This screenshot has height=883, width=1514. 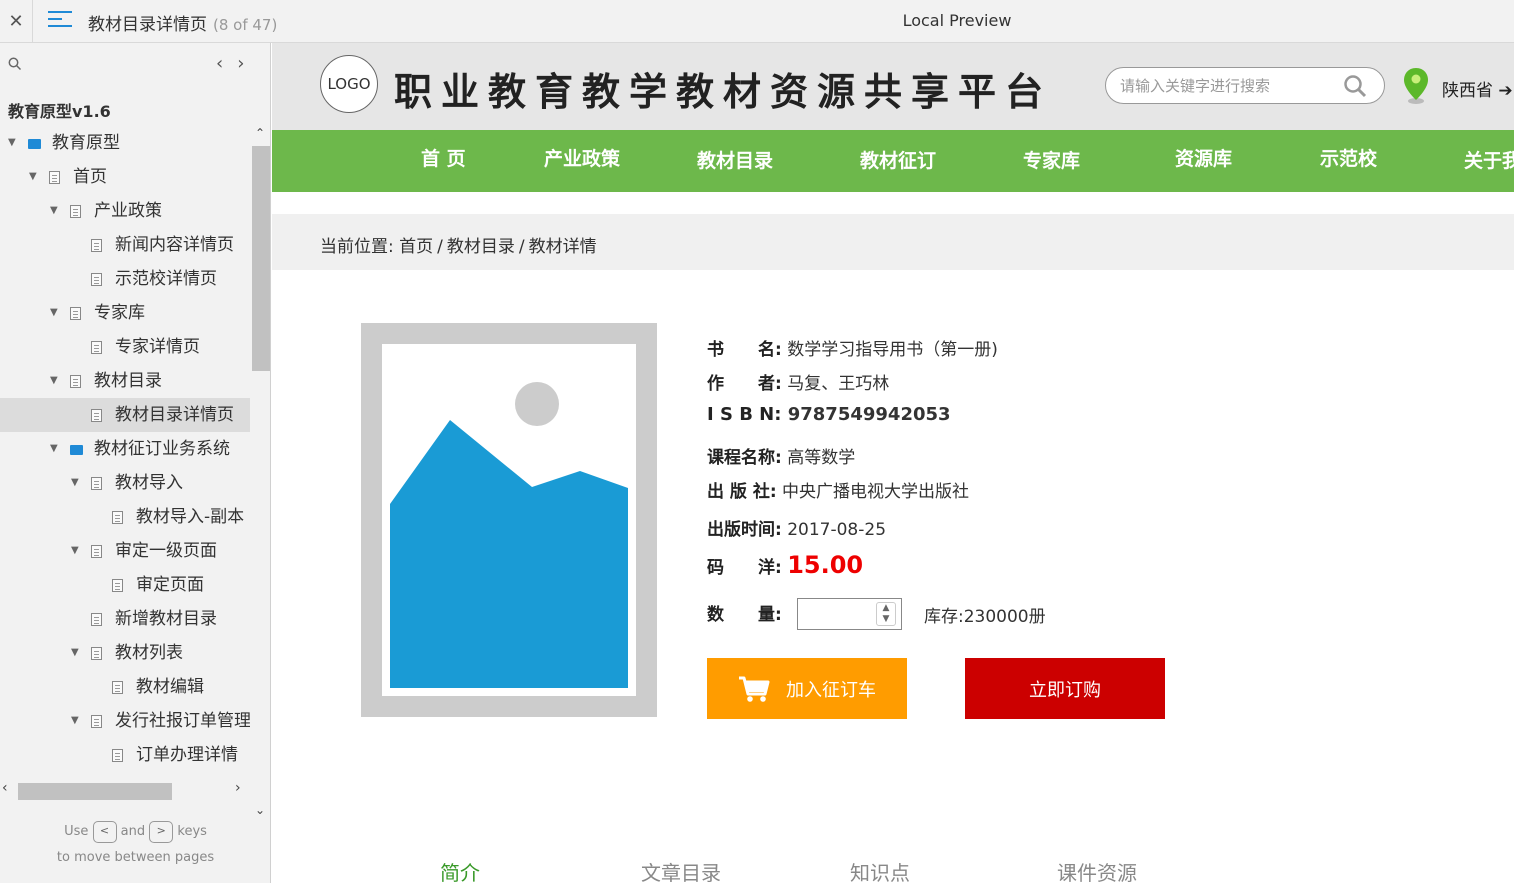 I want to click on book-isbn-row: I S B N: 9787549942053, so click(x=829, y=414).